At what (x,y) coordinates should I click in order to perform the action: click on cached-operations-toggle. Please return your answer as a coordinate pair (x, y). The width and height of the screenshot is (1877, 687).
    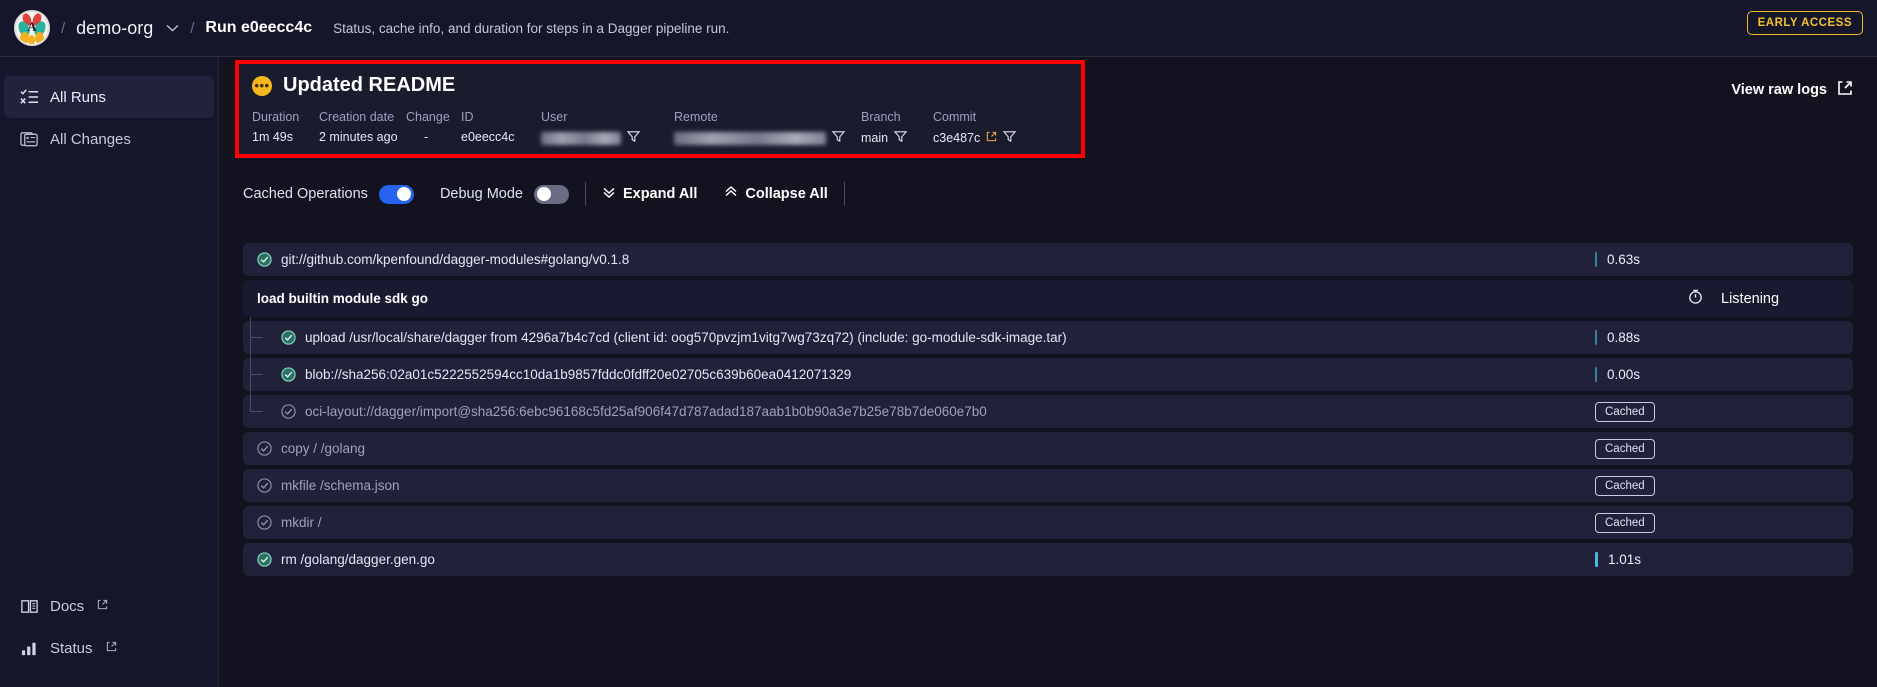
    Looking at the image, I should click on (396, 194).